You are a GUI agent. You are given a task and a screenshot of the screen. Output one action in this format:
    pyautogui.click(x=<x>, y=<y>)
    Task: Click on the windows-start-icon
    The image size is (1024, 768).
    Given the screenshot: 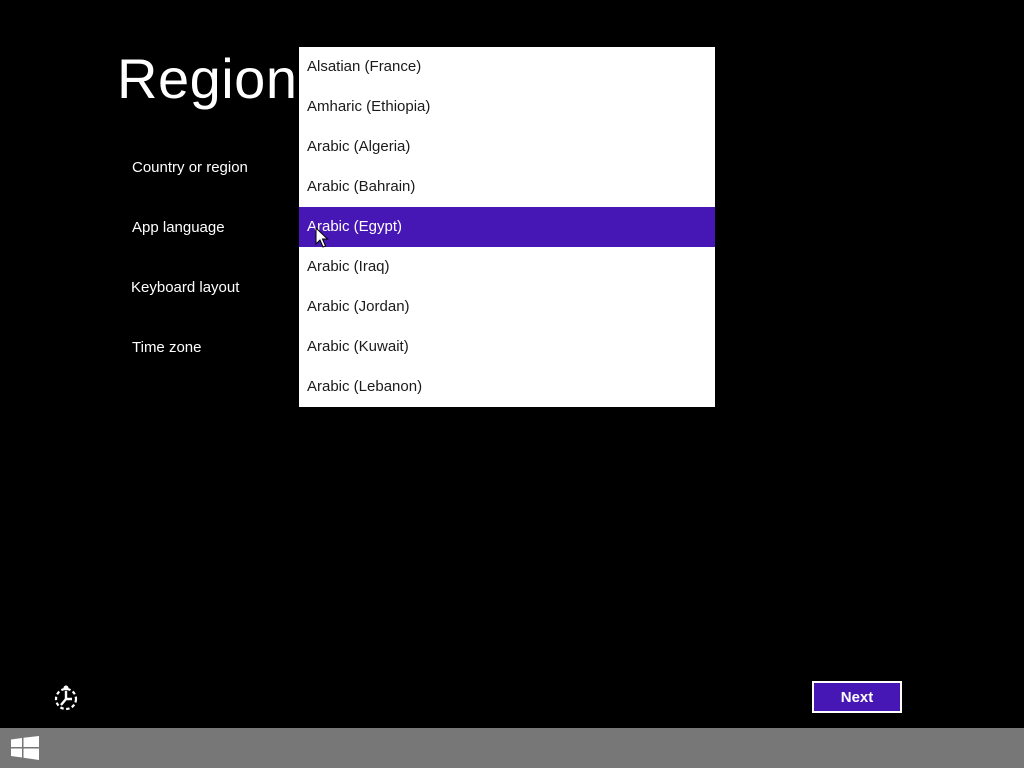 What is the action you would take?
    pyautogui.click(x=25, y=748)
    